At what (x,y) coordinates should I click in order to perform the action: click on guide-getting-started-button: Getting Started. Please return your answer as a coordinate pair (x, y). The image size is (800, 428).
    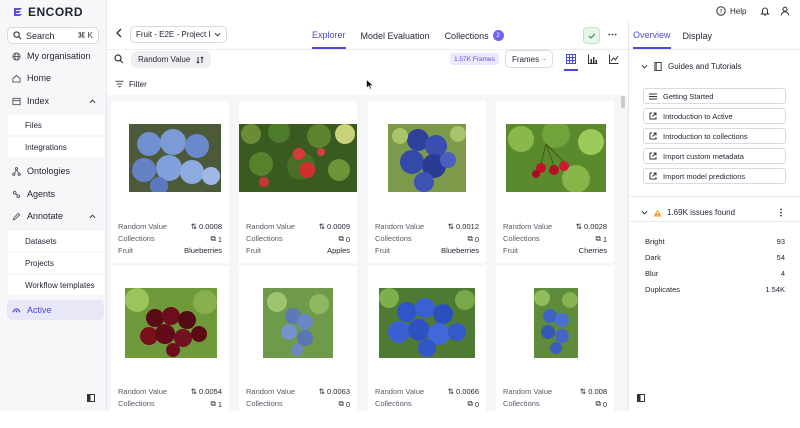
    Looking at the image, I should click on (714, 96).